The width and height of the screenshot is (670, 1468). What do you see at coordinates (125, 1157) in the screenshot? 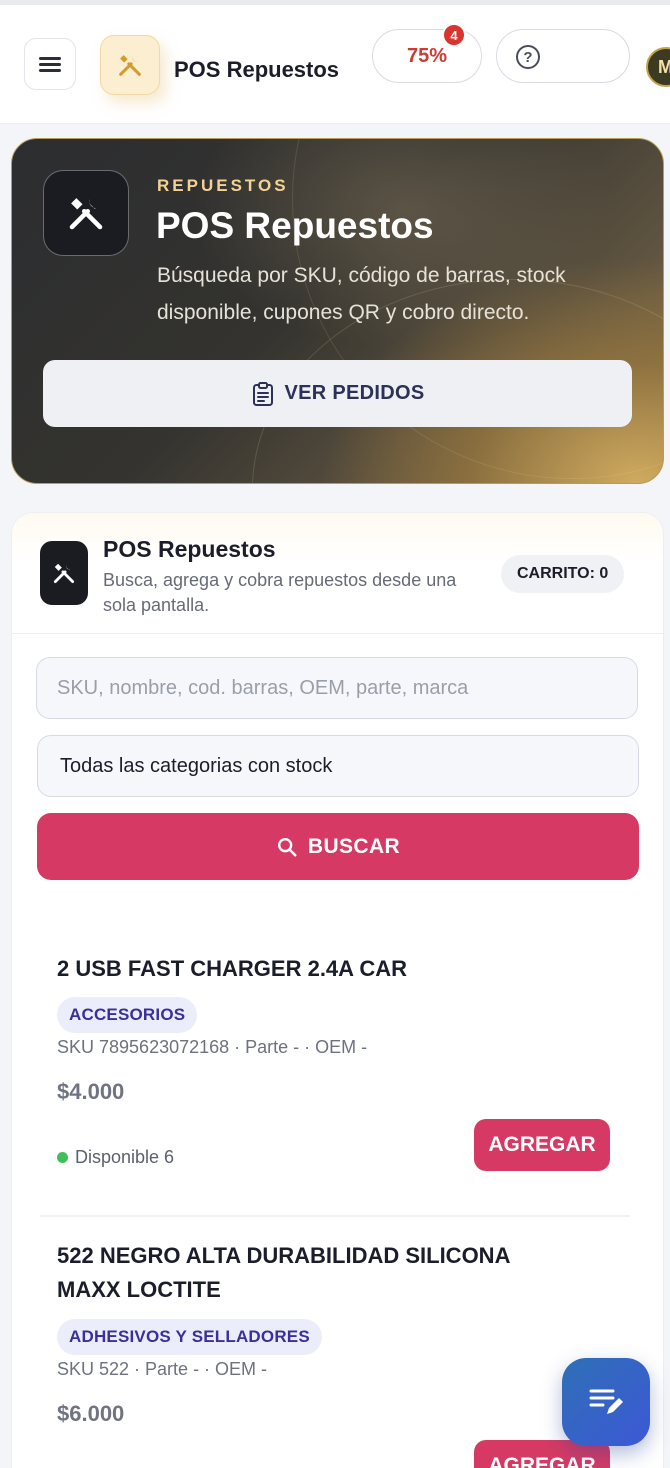
I see `product-stock-label: Disponible 6` at bounding box center [125, 1157].